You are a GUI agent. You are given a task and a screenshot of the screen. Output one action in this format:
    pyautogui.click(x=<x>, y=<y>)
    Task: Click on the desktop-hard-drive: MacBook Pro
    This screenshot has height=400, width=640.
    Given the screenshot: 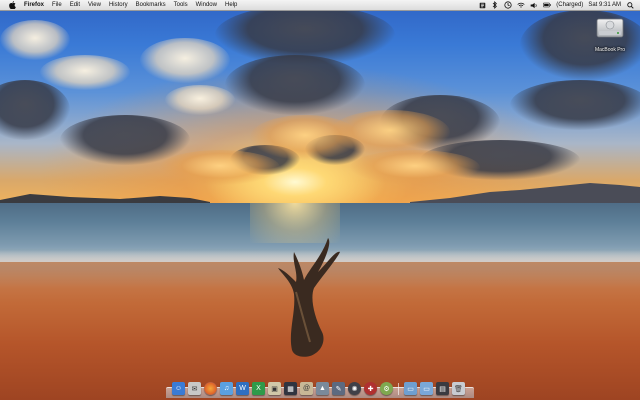 What is the action you would take?
    pyautogui.click(x=610, y=36)
    